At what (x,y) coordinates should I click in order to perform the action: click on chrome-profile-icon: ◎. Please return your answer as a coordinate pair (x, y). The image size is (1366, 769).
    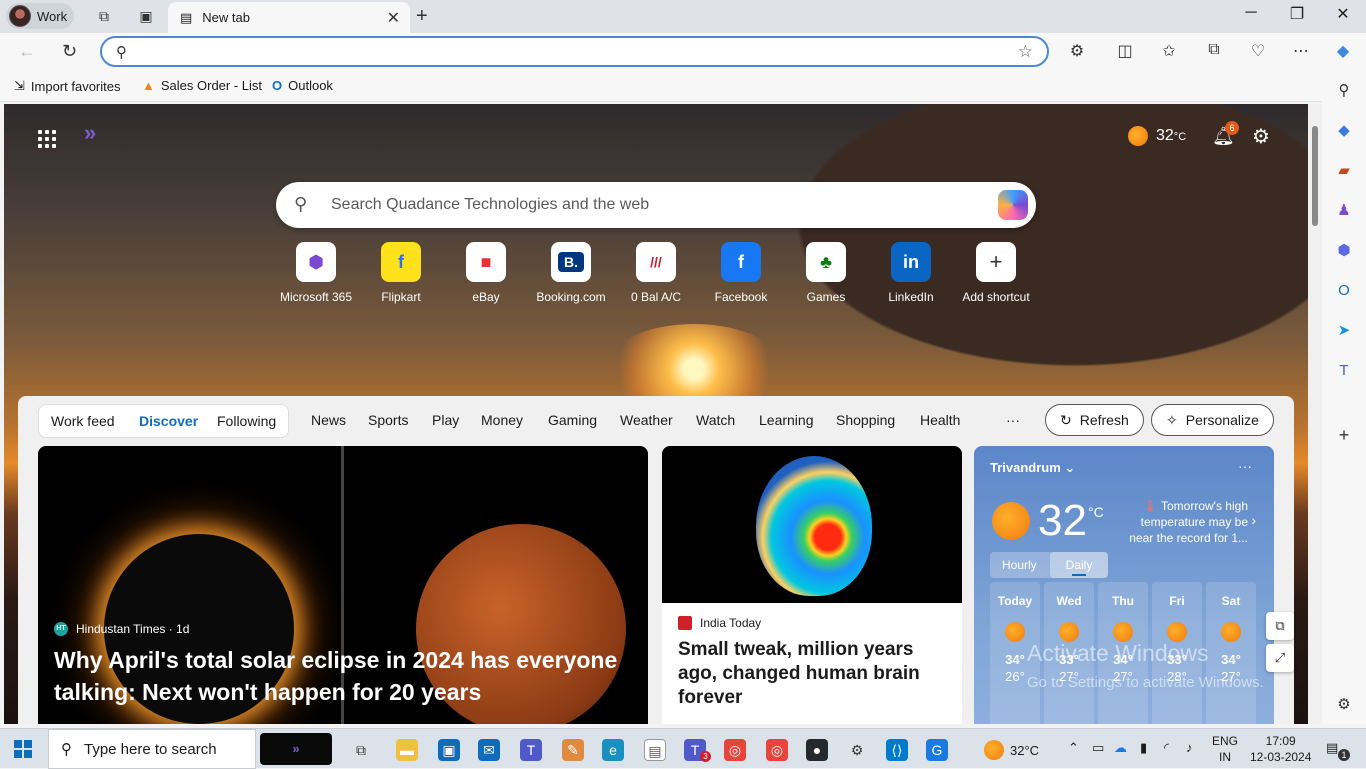
    Looking at the image, I should click on (777, 750).